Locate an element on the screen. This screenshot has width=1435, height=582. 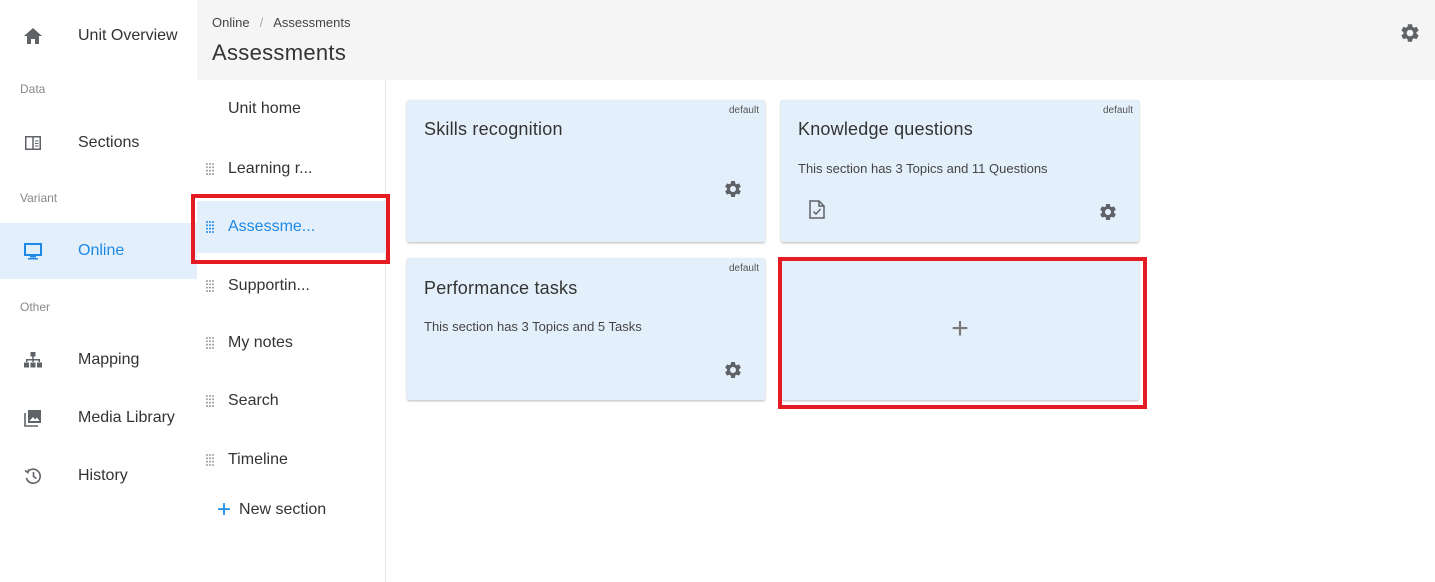
nav-group-other: Other is located at coordinates (35, 307).